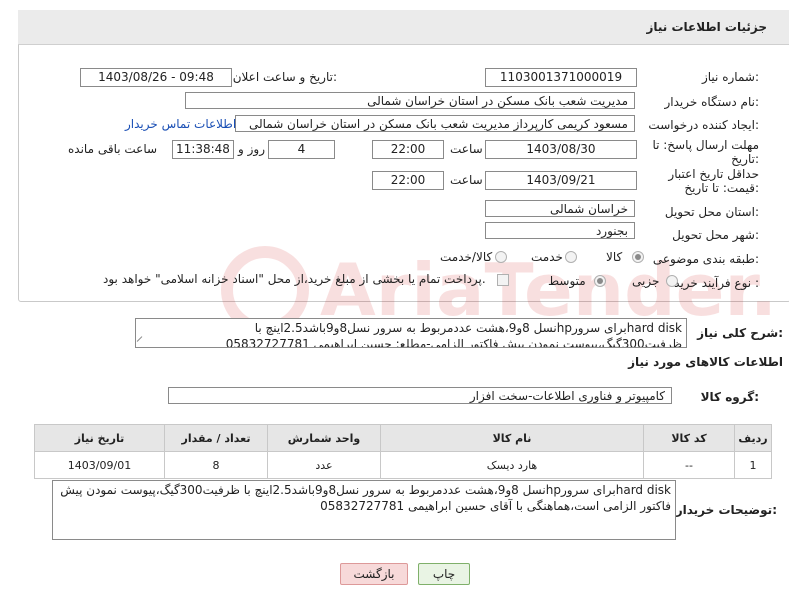 This screenshot has height=598, width=789. What do you see at coordinates (560, 208) in the screenshot?
I see `delivery-province-field: خراسان شمالی` at bounding box center [560, 208].